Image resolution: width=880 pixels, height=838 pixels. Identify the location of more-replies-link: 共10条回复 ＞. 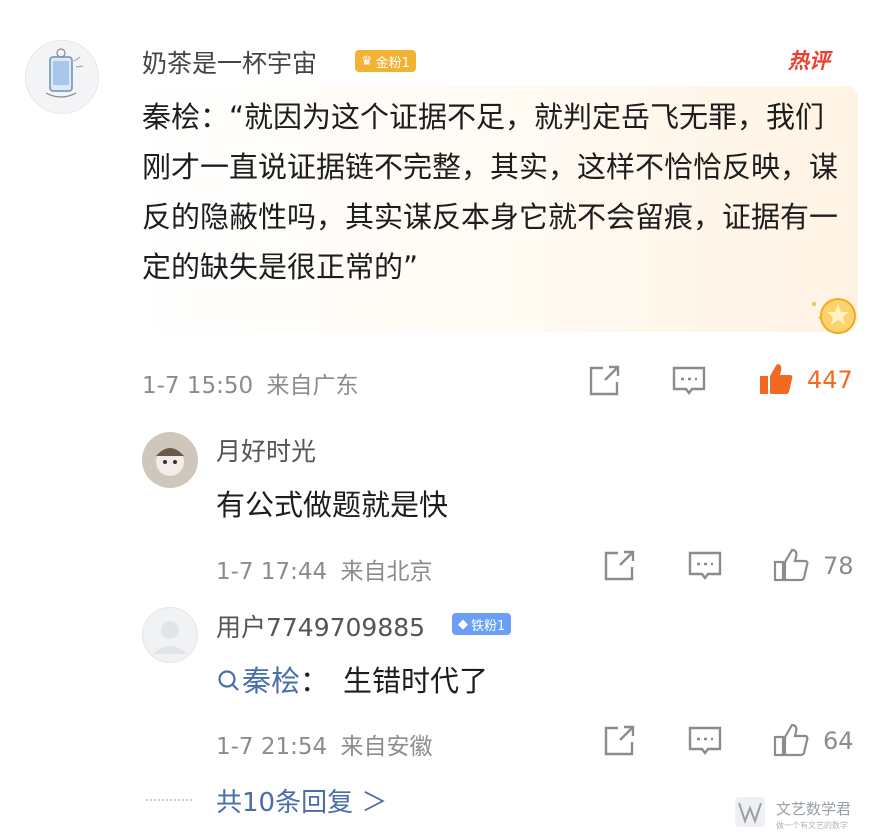
(301, 800).